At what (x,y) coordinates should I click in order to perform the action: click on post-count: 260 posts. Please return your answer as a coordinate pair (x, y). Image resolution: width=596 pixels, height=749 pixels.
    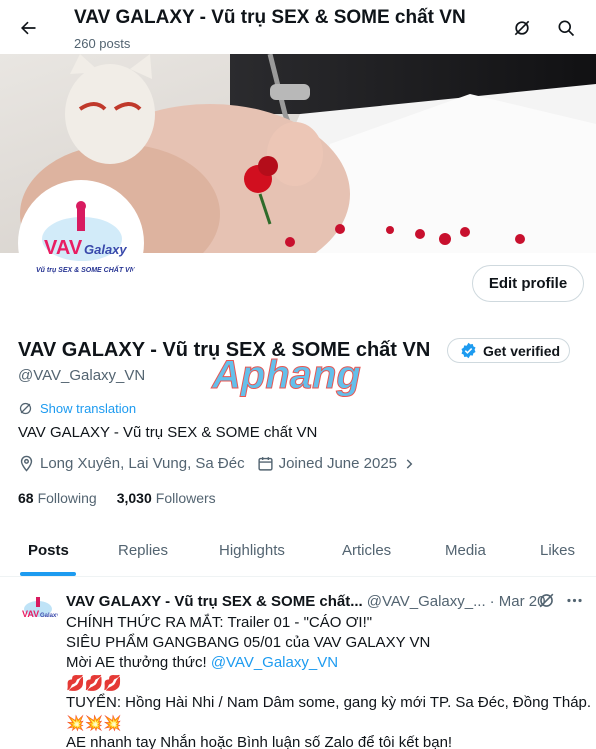
    Looking at the image, I should click on (102, 43).